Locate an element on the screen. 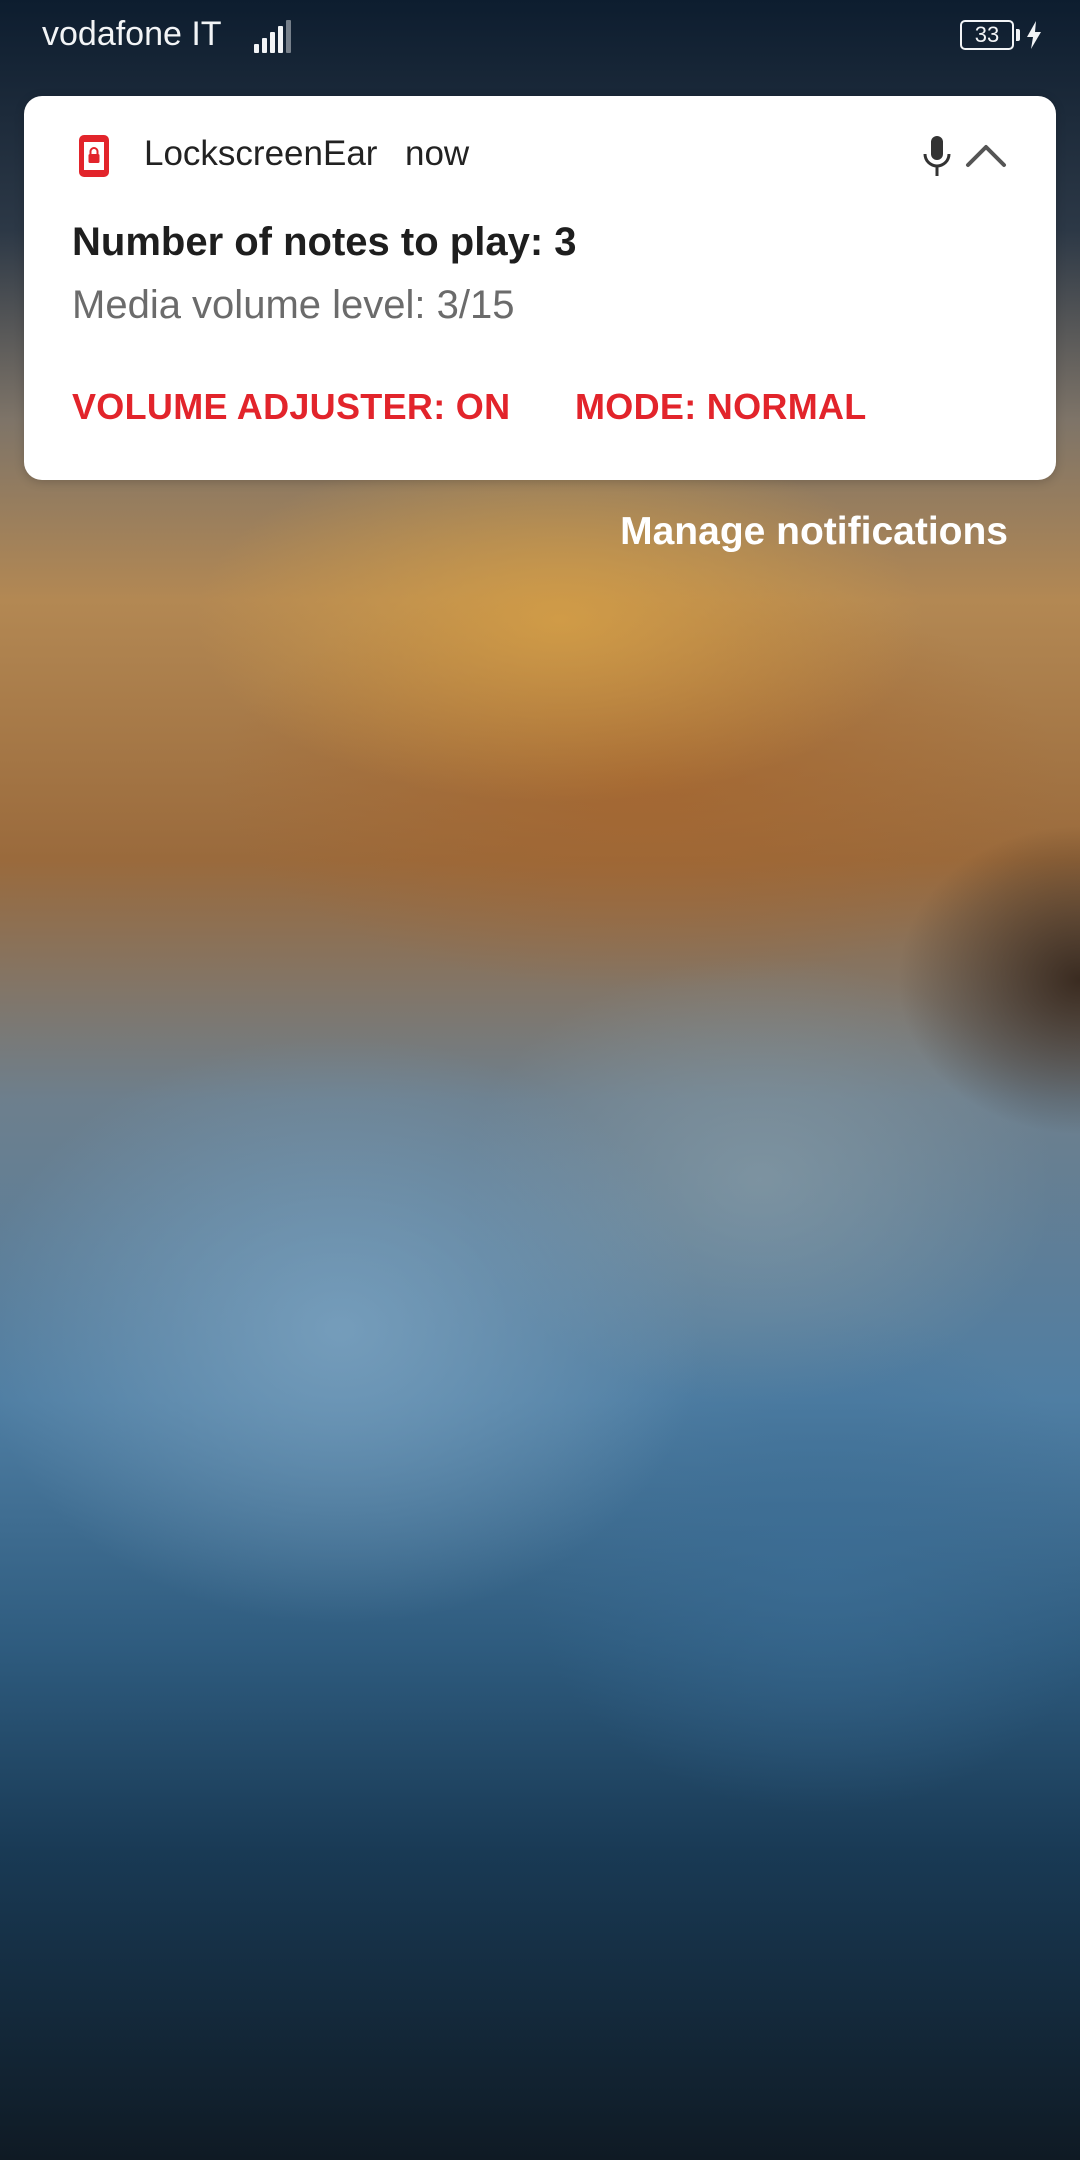 The width and height of the screenshot is (1080, 2160). volume-adjuster-button: VOLUME ADJUSTER: ON is located at coordinates (291, 407).